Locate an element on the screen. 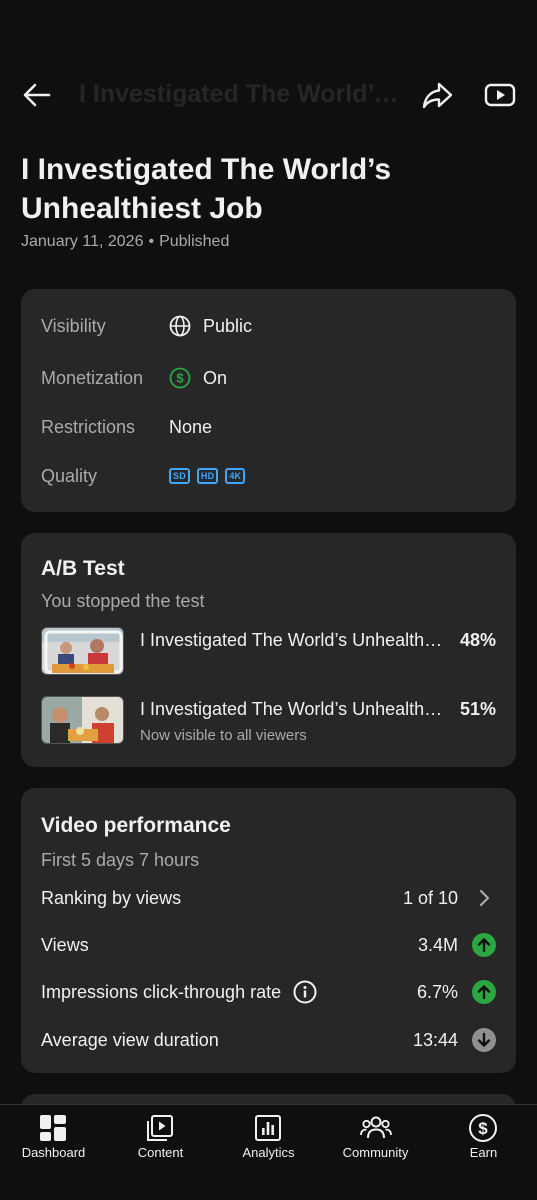  share-button is located at coordinates (437, 95).